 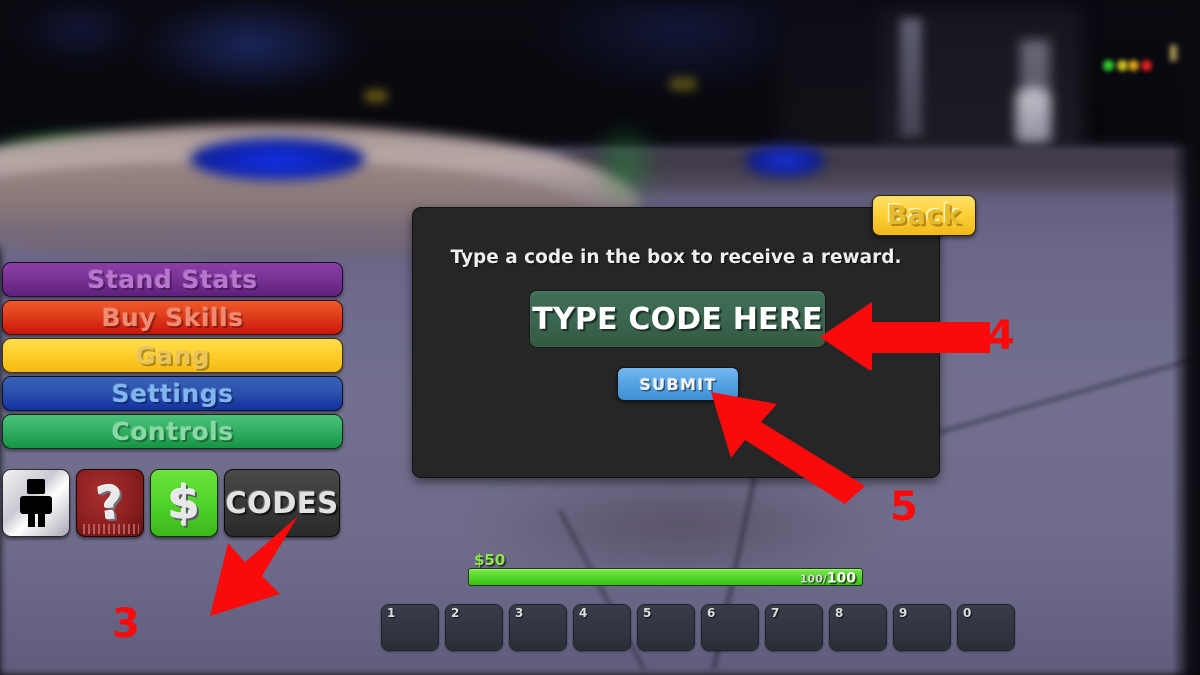 What do you see at coordinates (811, 579) in the screenshot?
I see `health-current: 100` at bounding box center [811, 579].